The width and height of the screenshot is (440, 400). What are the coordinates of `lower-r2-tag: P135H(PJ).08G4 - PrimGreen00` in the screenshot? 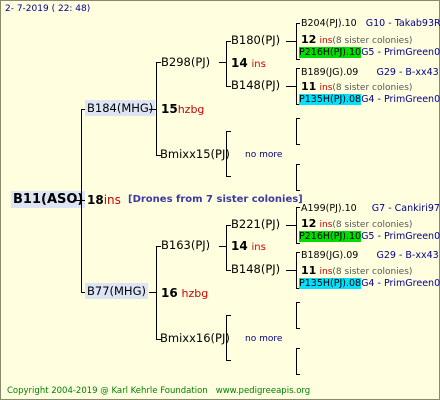 It's located at (369, 283).